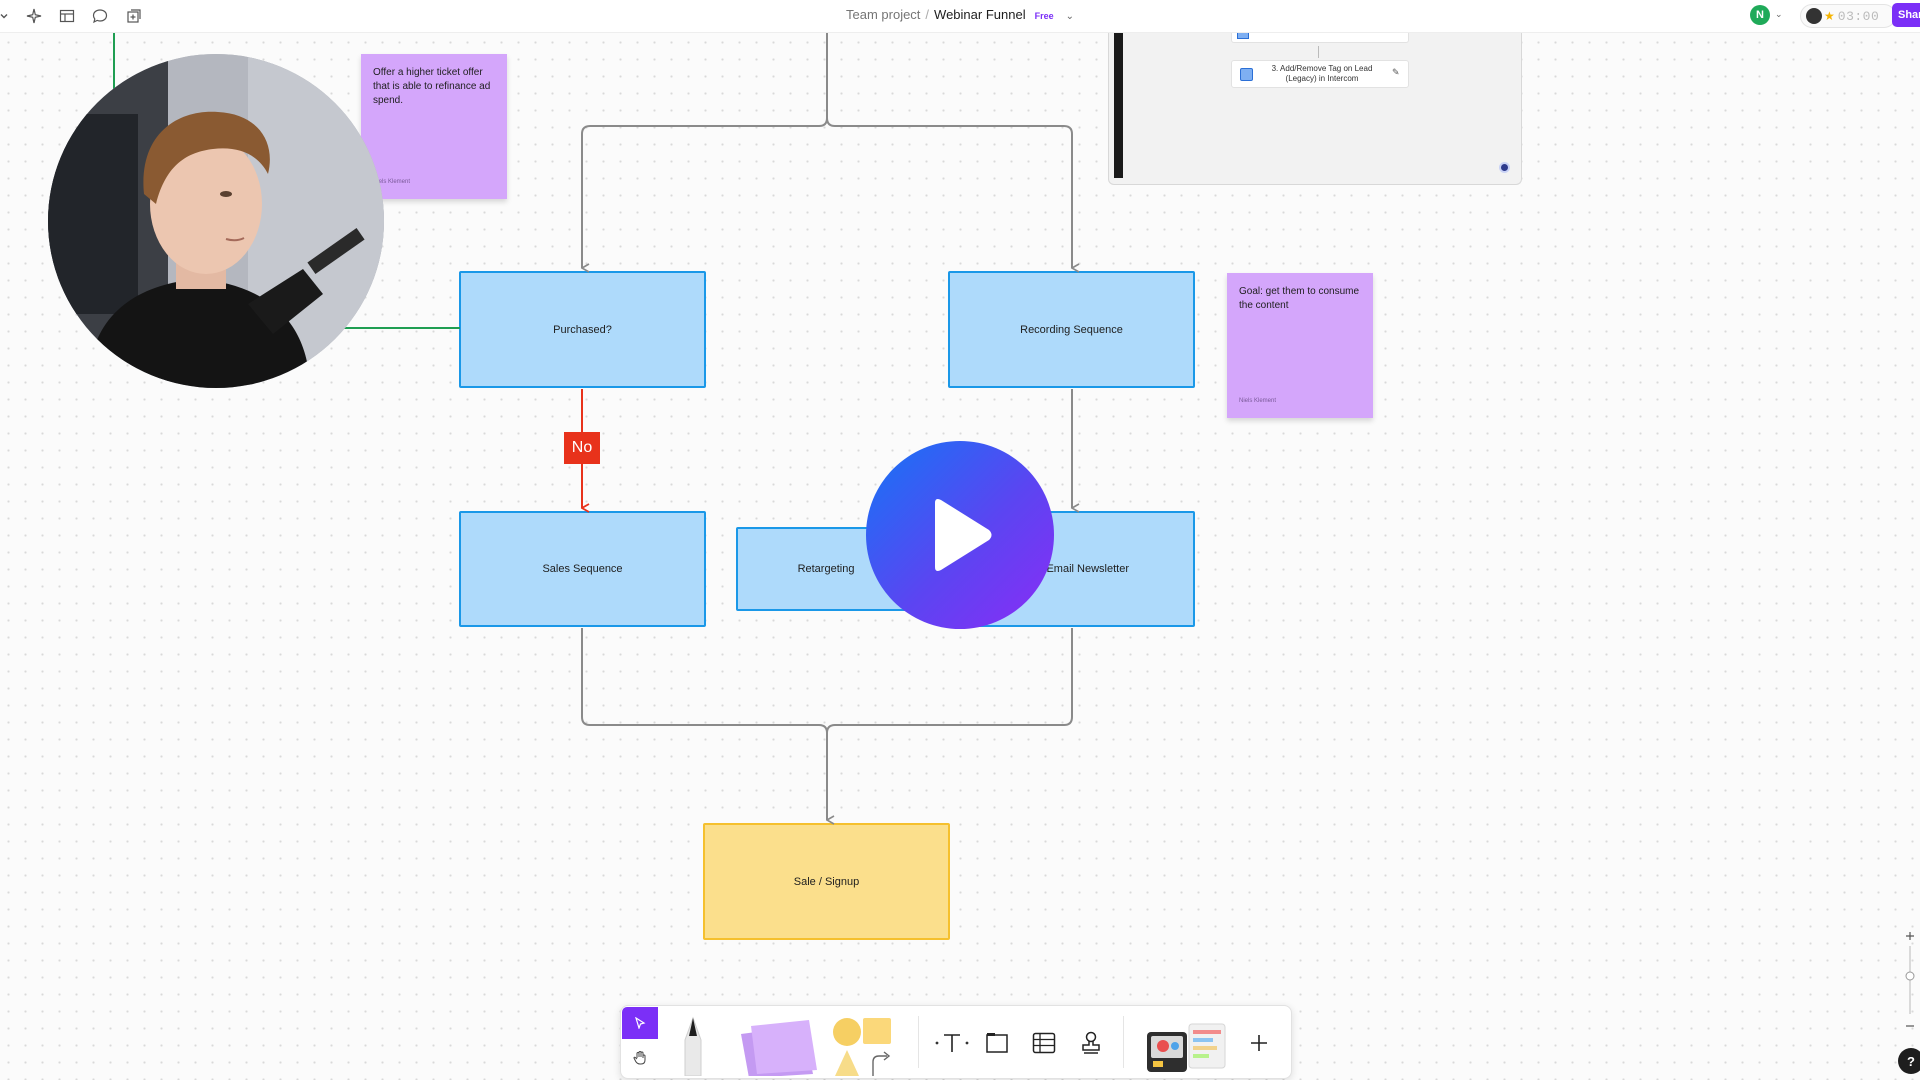  Describe the element at coordinates (949, 681) in the screenshot. I see `connector-newsletter-merge` at that location.